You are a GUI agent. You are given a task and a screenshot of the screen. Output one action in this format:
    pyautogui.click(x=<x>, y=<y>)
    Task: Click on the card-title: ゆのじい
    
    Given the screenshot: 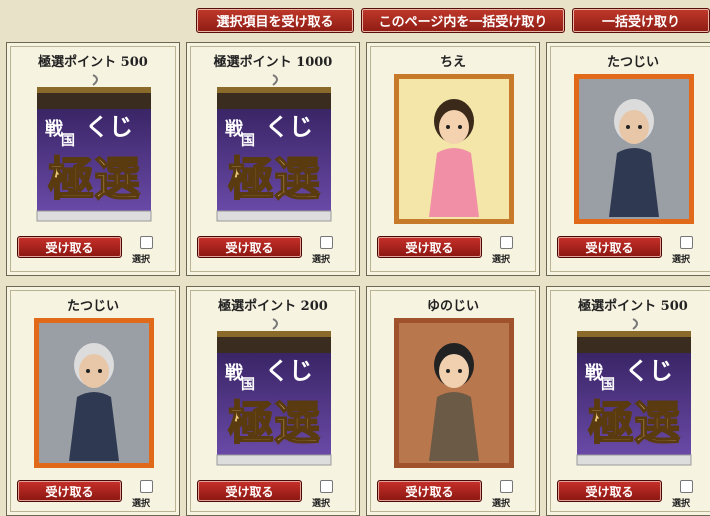 What is the action you would take?
    pyautogui.click(x=452, y=306)
    